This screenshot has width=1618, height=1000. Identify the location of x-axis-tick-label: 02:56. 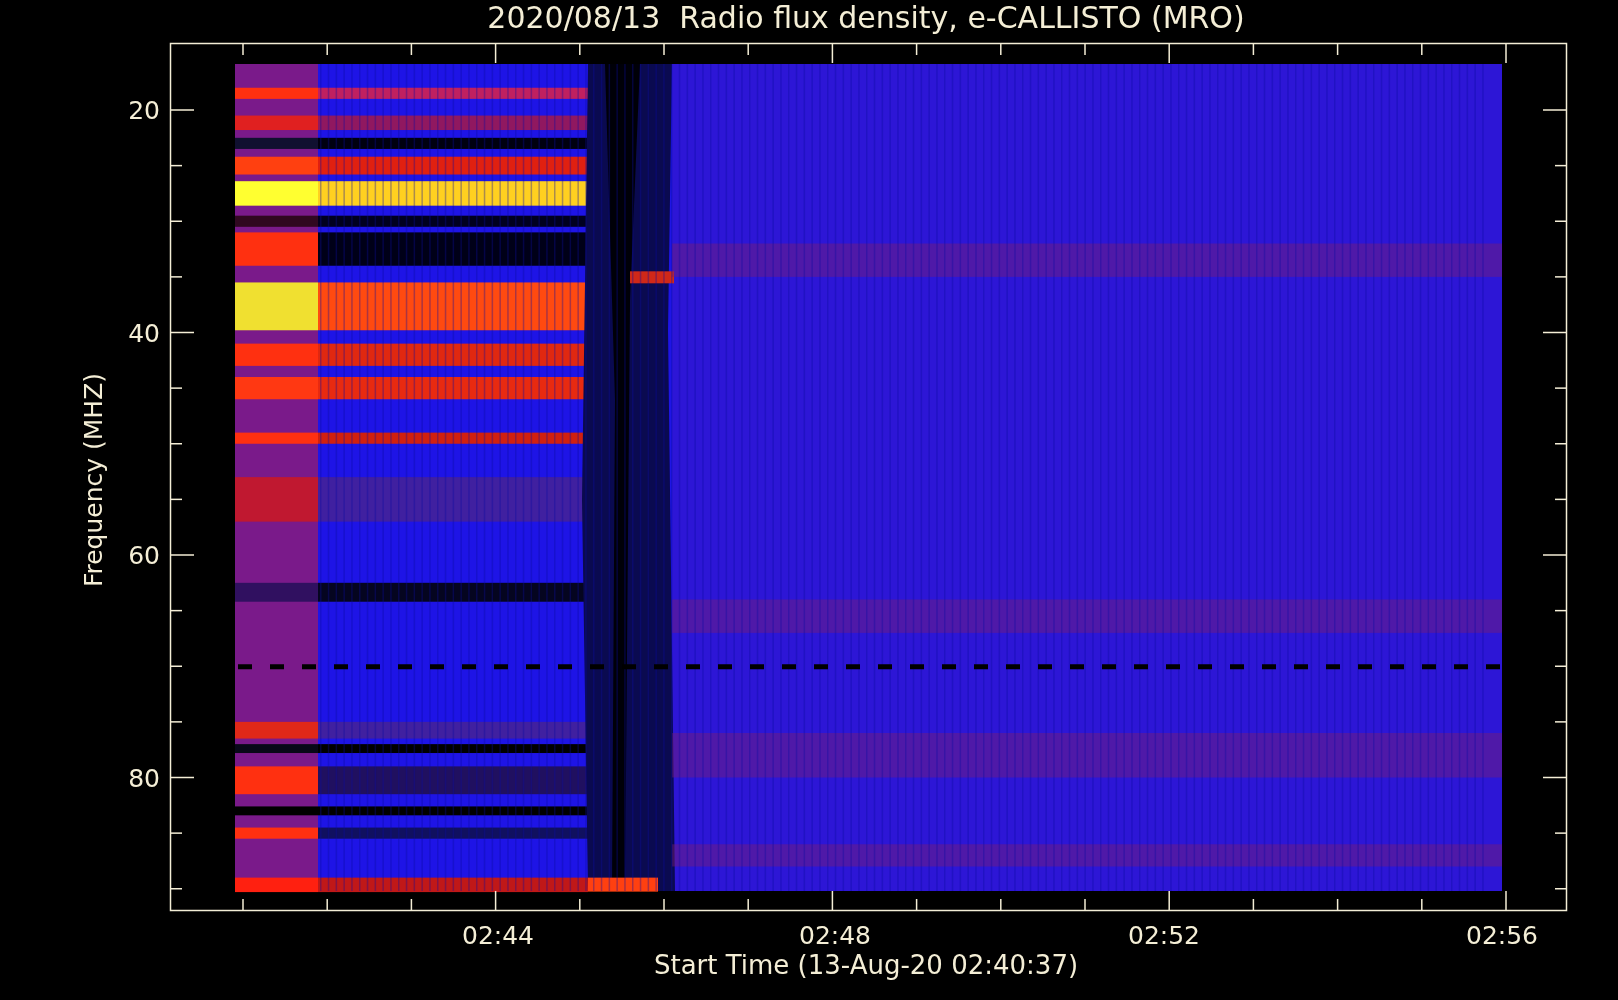
(1502, 935).